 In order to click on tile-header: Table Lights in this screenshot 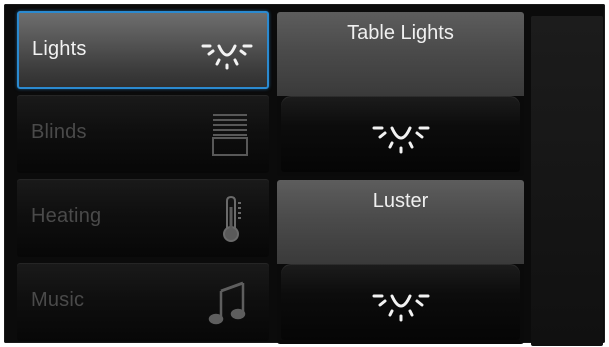, I will do `click(400, 54)`.